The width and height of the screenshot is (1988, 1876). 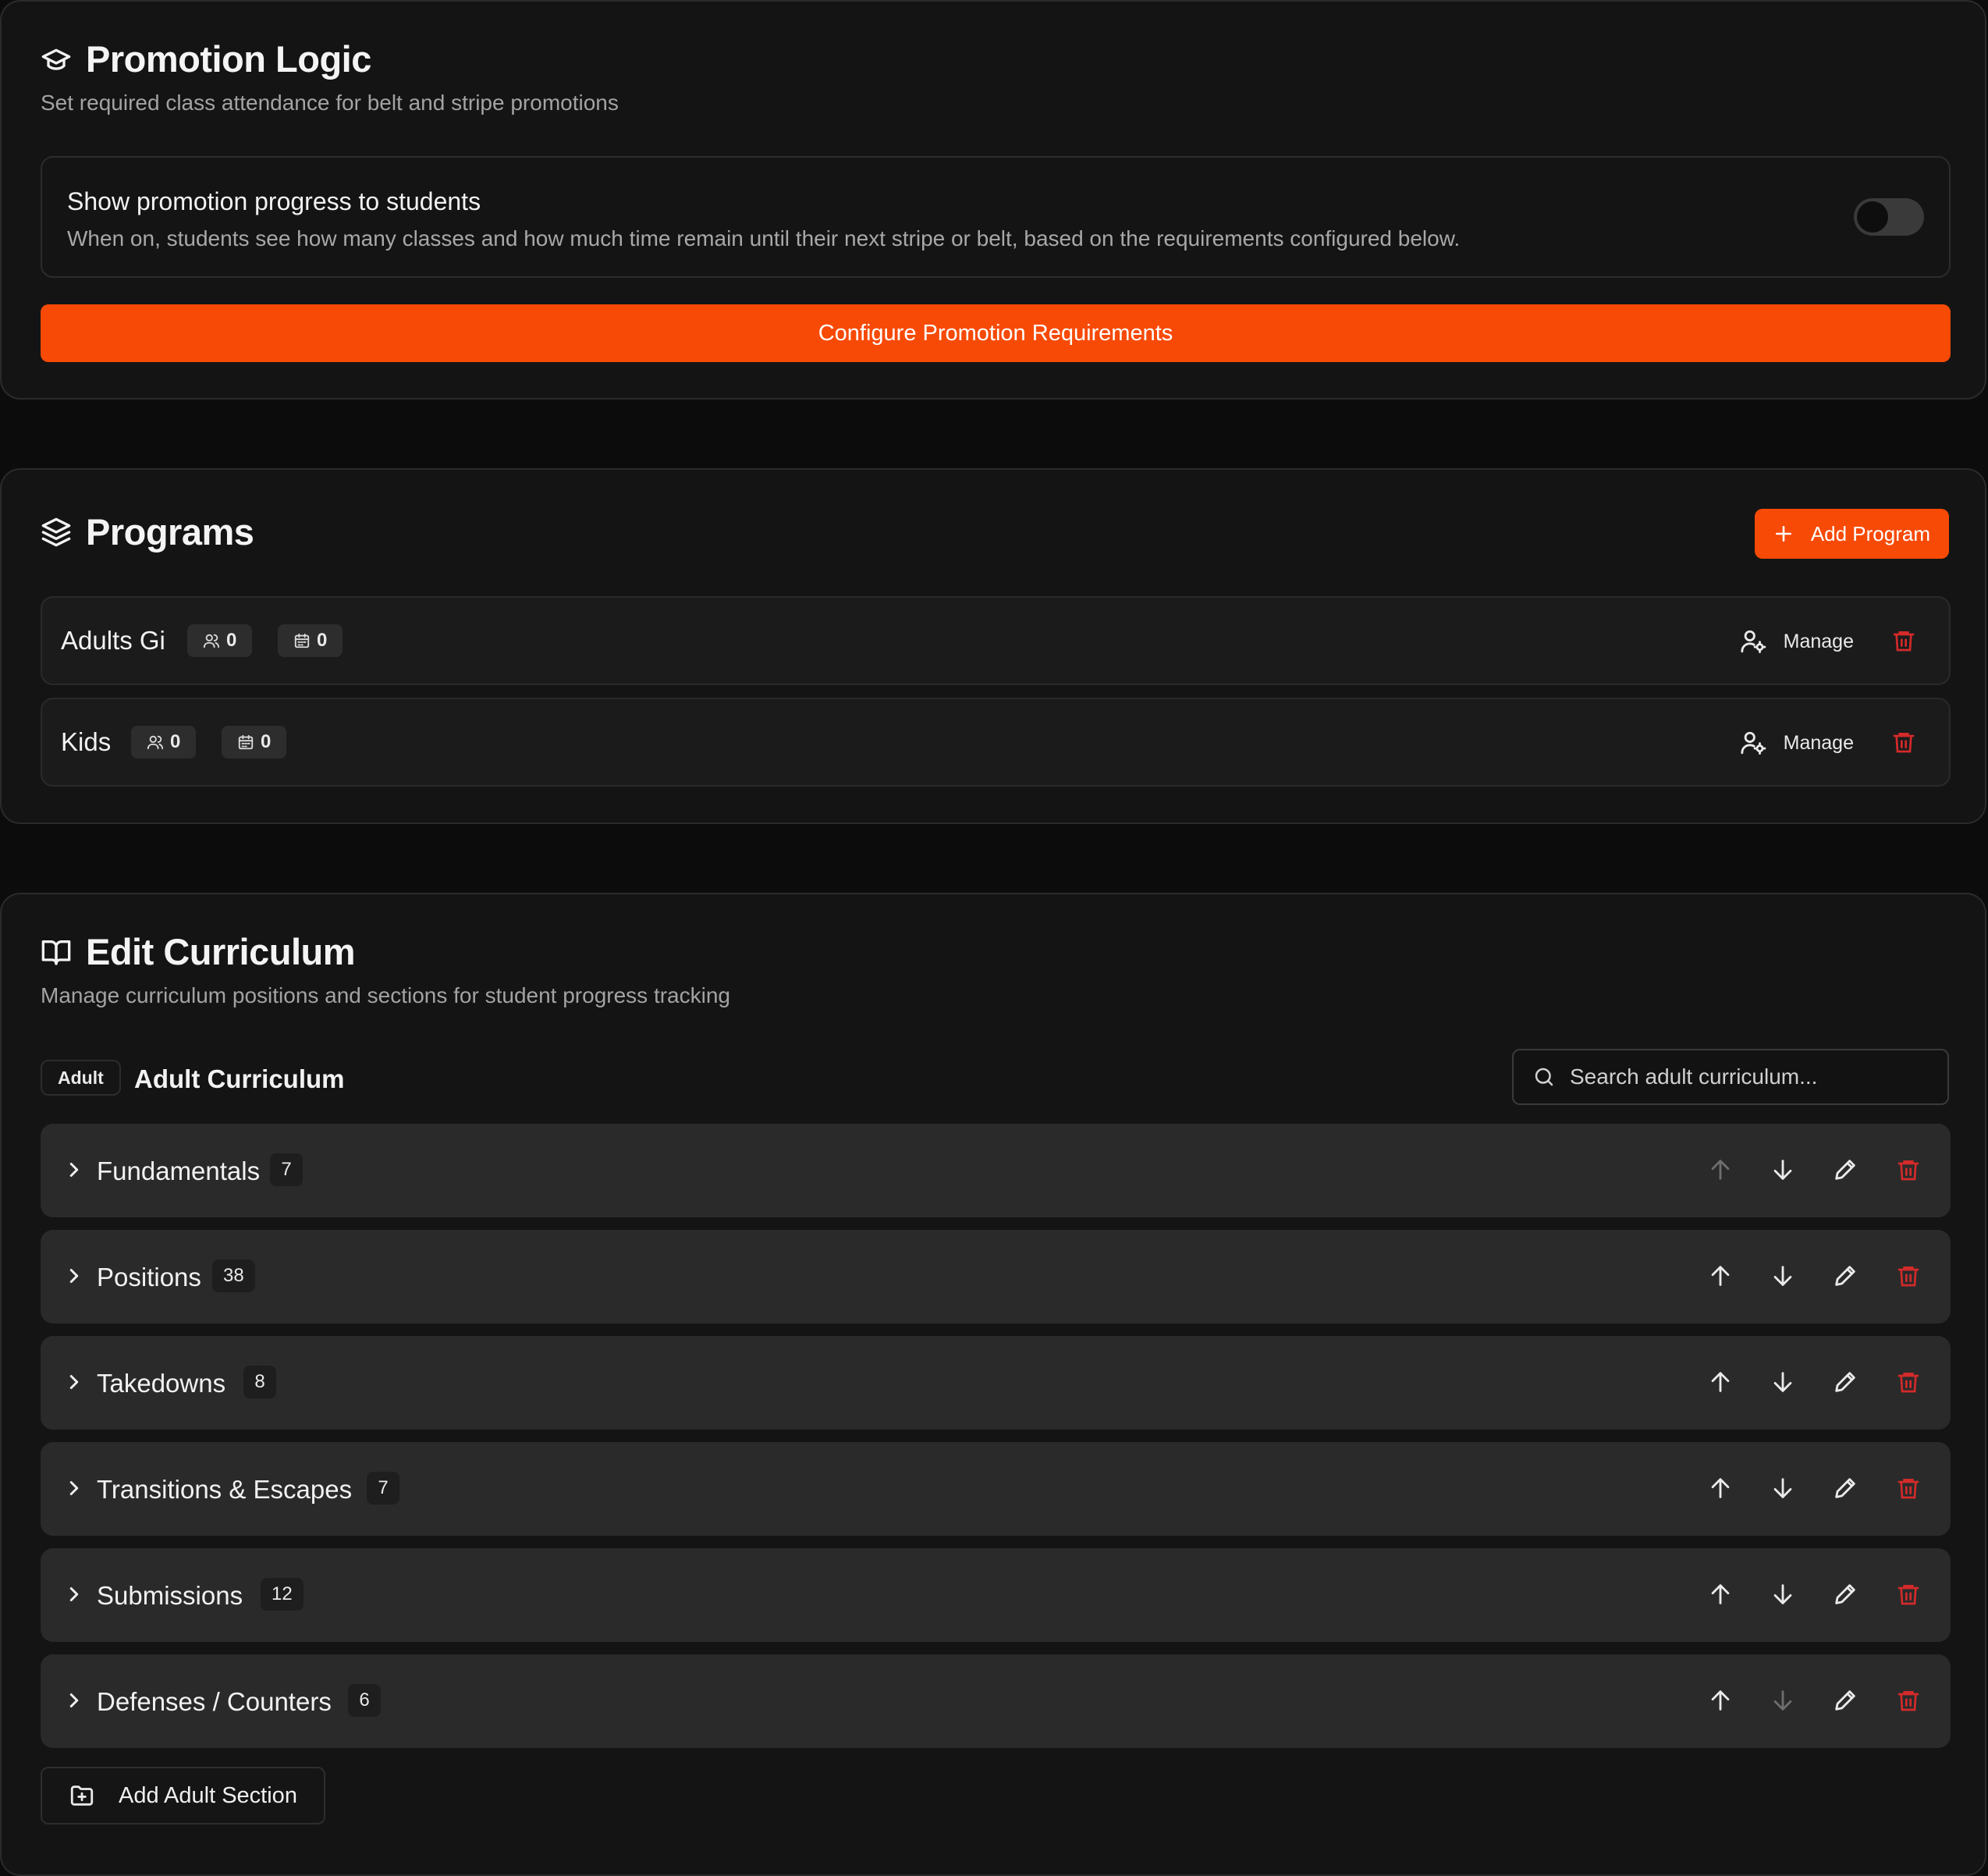 What do you see at coordinates (996, 1383) in the screenshot?
I see `section-row: Takedowns 8` at bounding box center [996, 1383].